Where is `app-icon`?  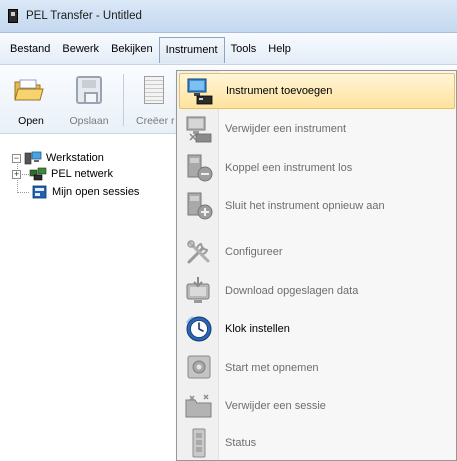 app-icon is located at coordinates (13, 16).